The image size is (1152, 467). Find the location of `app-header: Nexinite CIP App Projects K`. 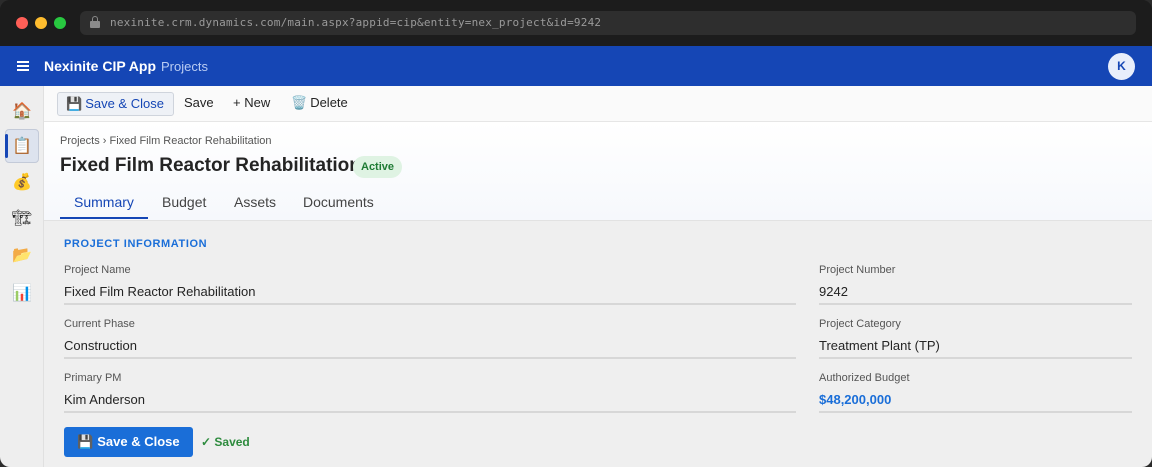

app-header: Nexinite CIP App Projects K is located at coordinates (576, 66).